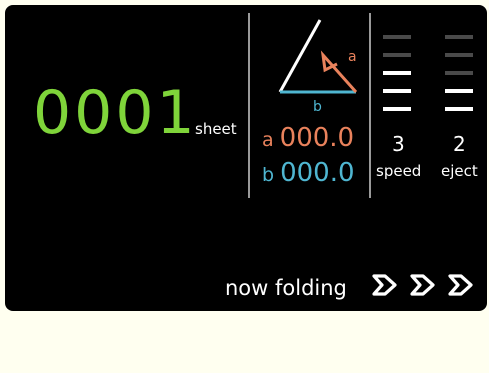 The image size is (489, 373). I want to click on speed-level-meter, so click(397, 79).